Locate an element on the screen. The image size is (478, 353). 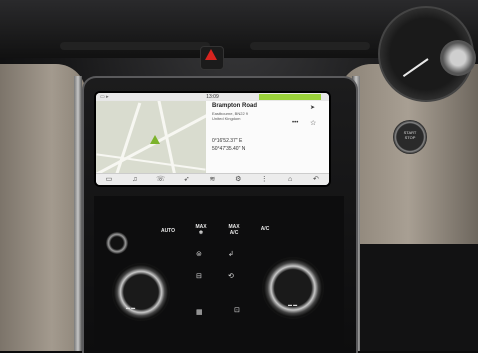
front-defrost-icon: ⊜ is located at coordinates (199, 254).